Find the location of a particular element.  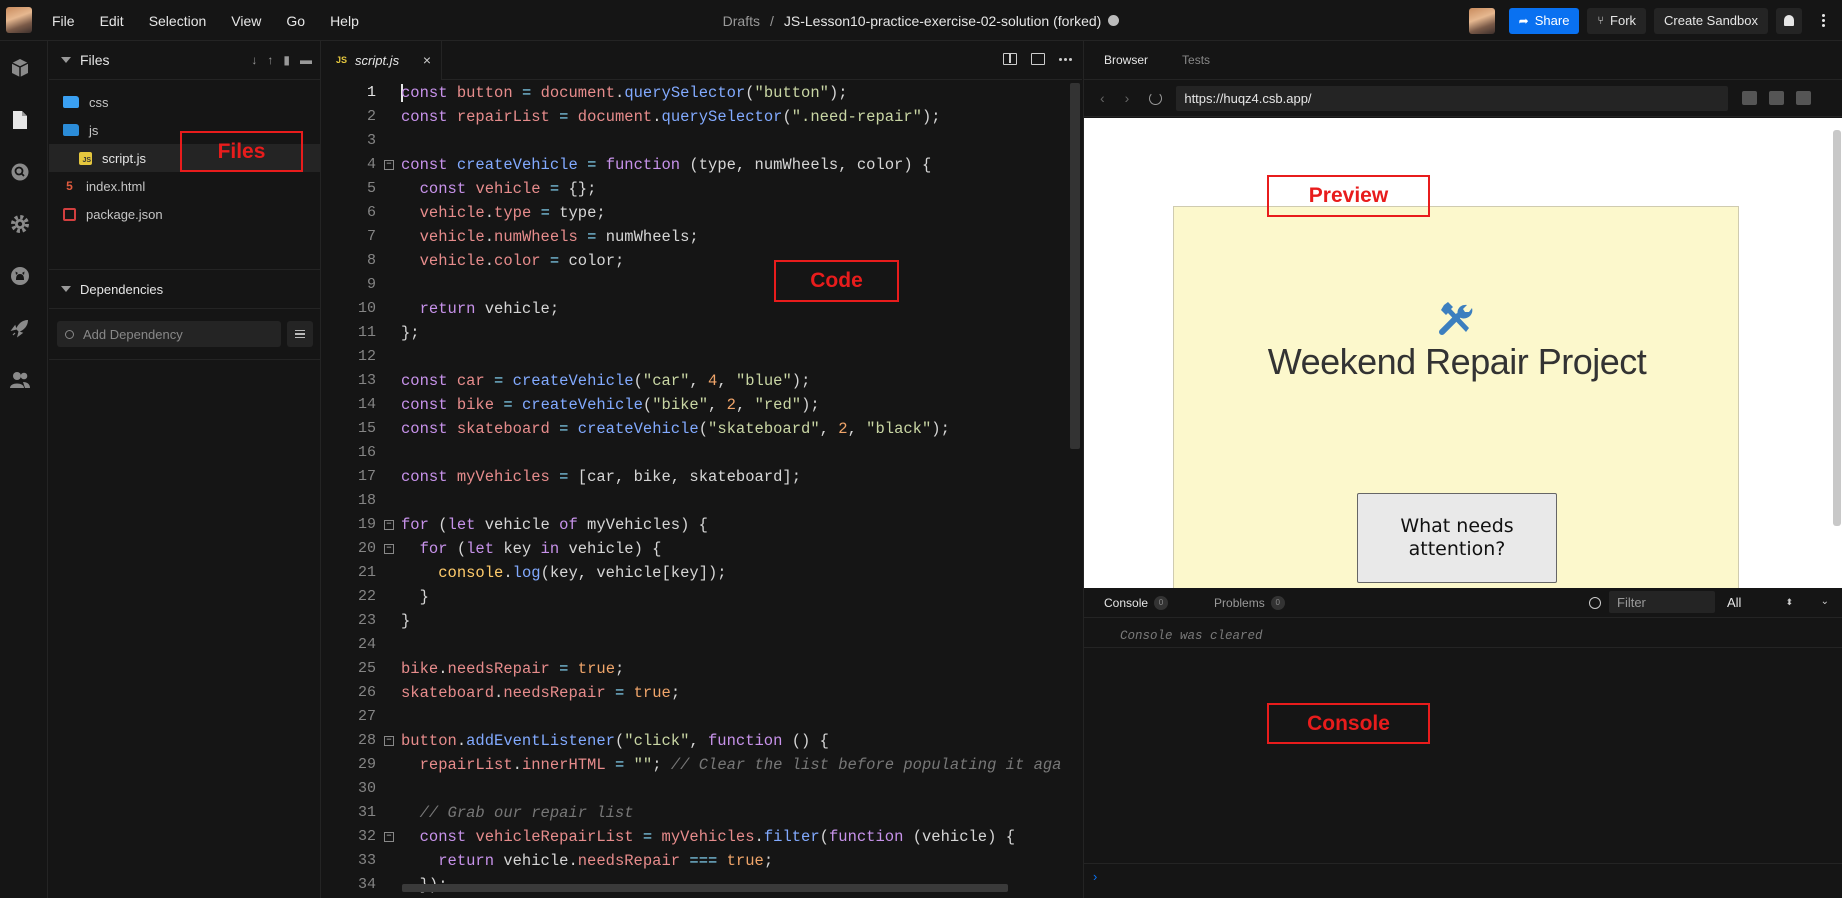

gear-icon is located at coordinates (20, 224).